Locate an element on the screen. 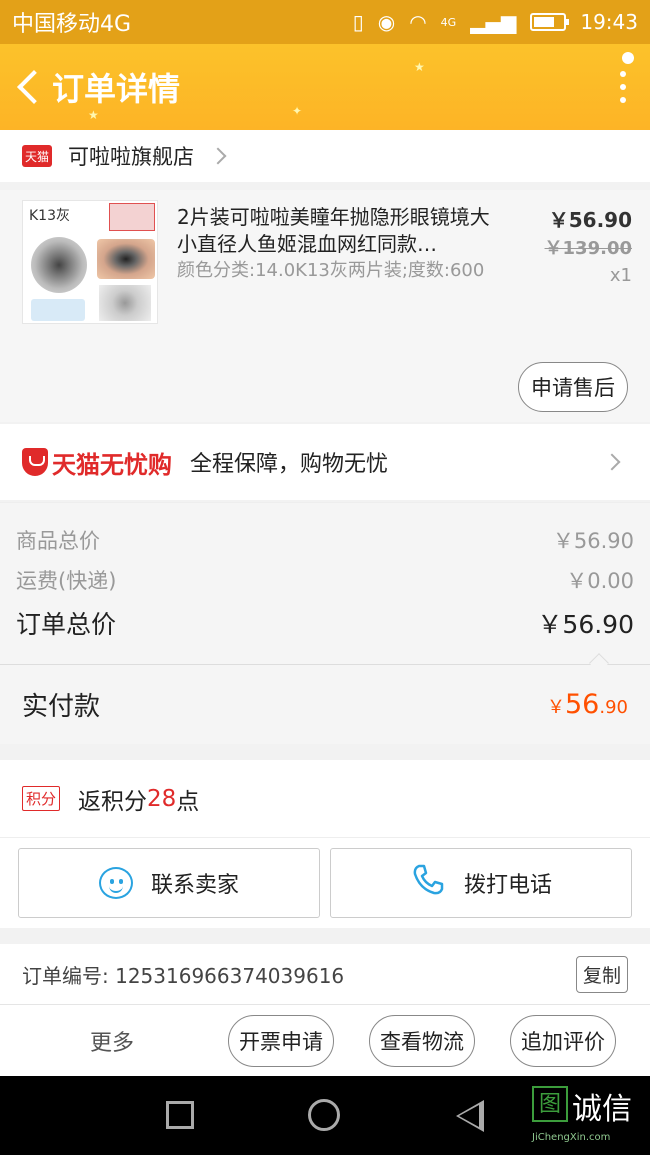  more-button: 更多 is located at coordinates (112, 1041).